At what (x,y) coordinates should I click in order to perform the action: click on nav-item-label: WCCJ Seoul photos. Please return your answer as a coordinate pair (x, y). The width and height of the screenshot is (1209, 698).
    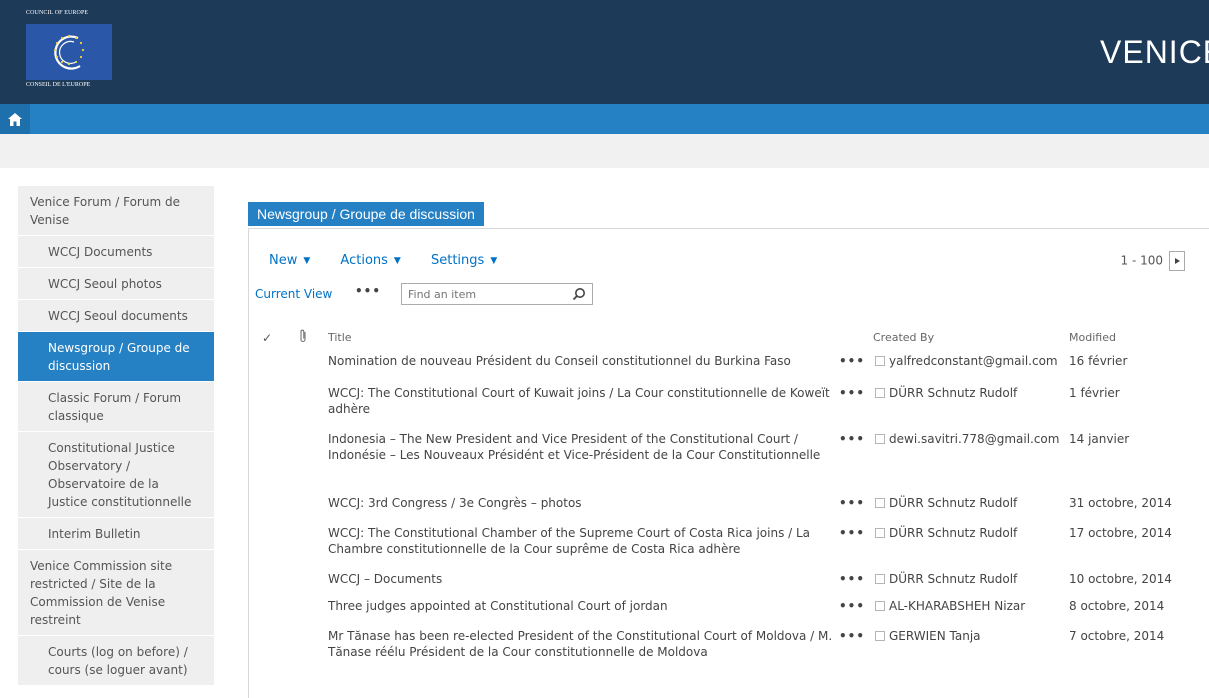
    Looking at the image, I should click on (105, 284).